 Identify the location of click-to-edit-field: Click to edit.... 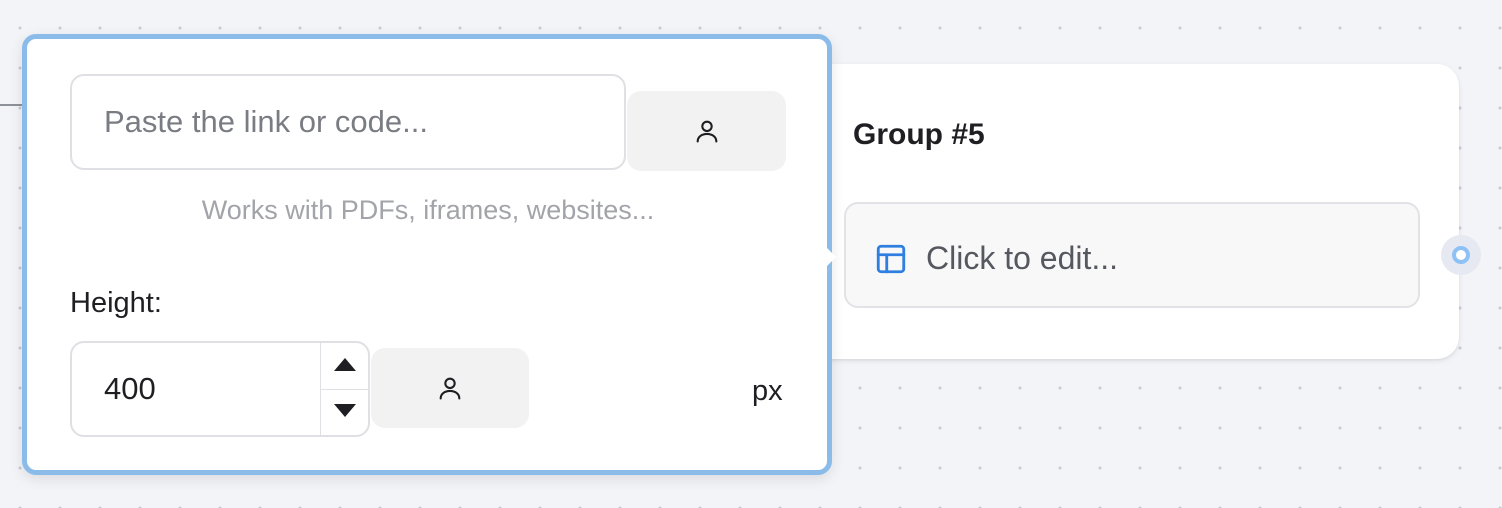
(1132, 255).